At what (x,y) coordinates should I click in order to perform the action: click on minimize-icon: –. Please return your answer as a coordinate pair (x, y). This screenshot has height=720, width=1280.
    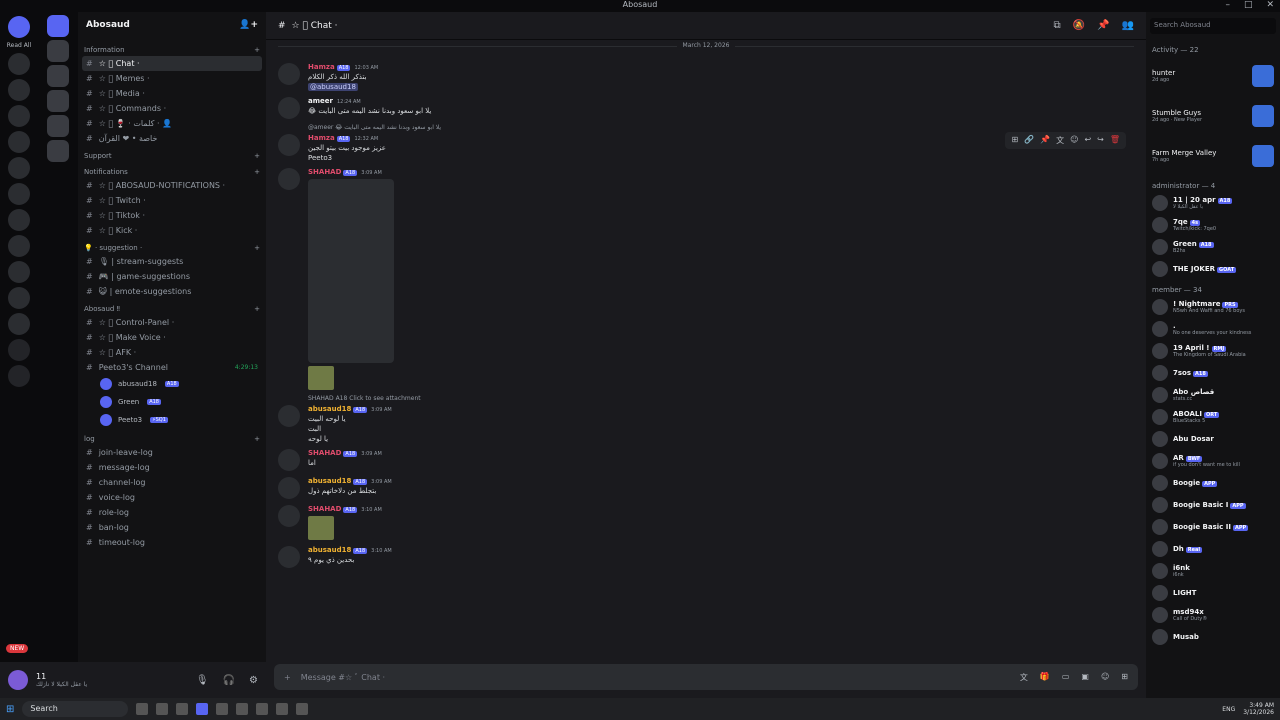
    Looking at the image, I should click on (1227, 5).